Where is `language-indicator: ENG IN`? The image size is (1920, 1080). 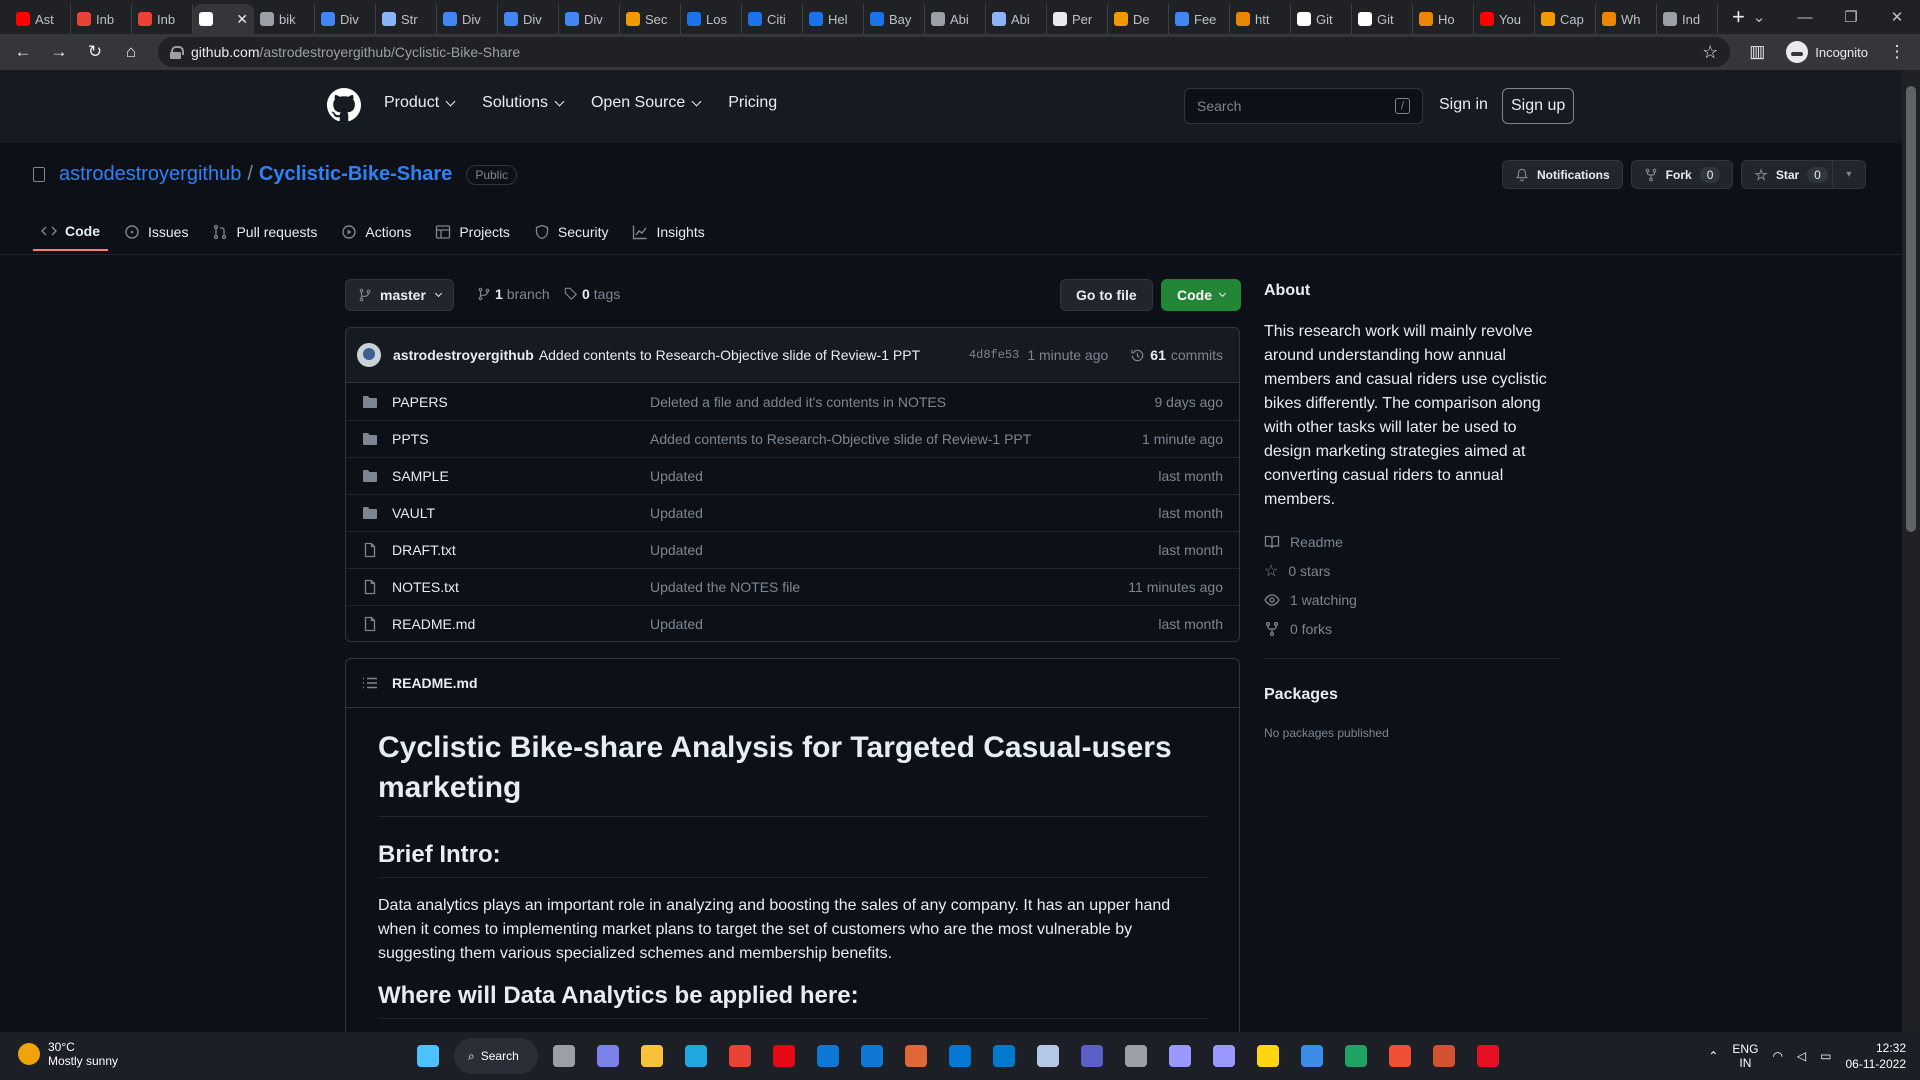
language-indicator: ENG IN is located at coordinates (1745, 1056).